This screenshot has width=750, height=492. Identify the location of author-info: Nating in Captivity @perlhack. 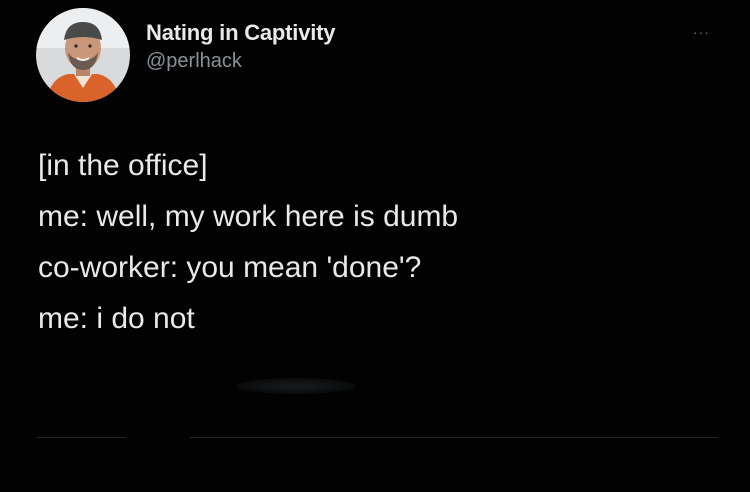
(241, 46).